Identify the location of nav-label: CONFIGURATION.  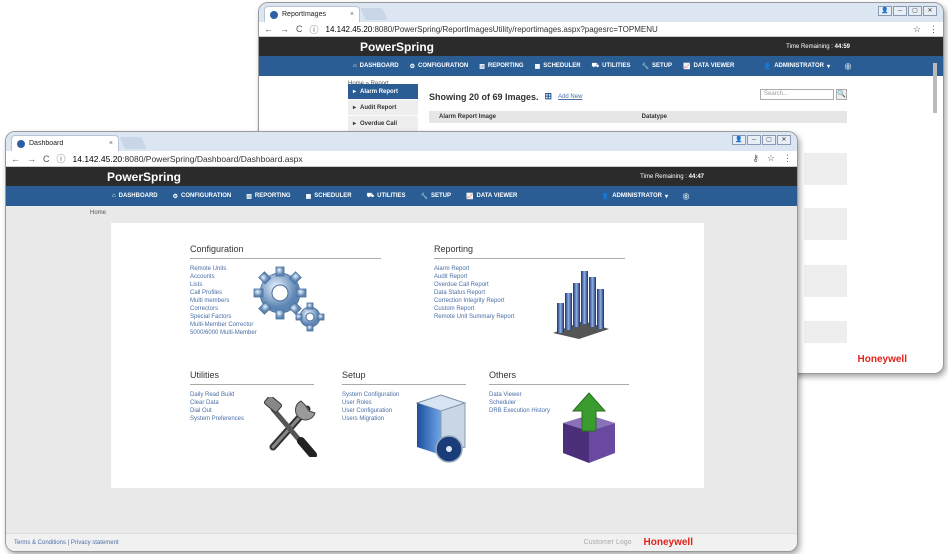
(443, 66).